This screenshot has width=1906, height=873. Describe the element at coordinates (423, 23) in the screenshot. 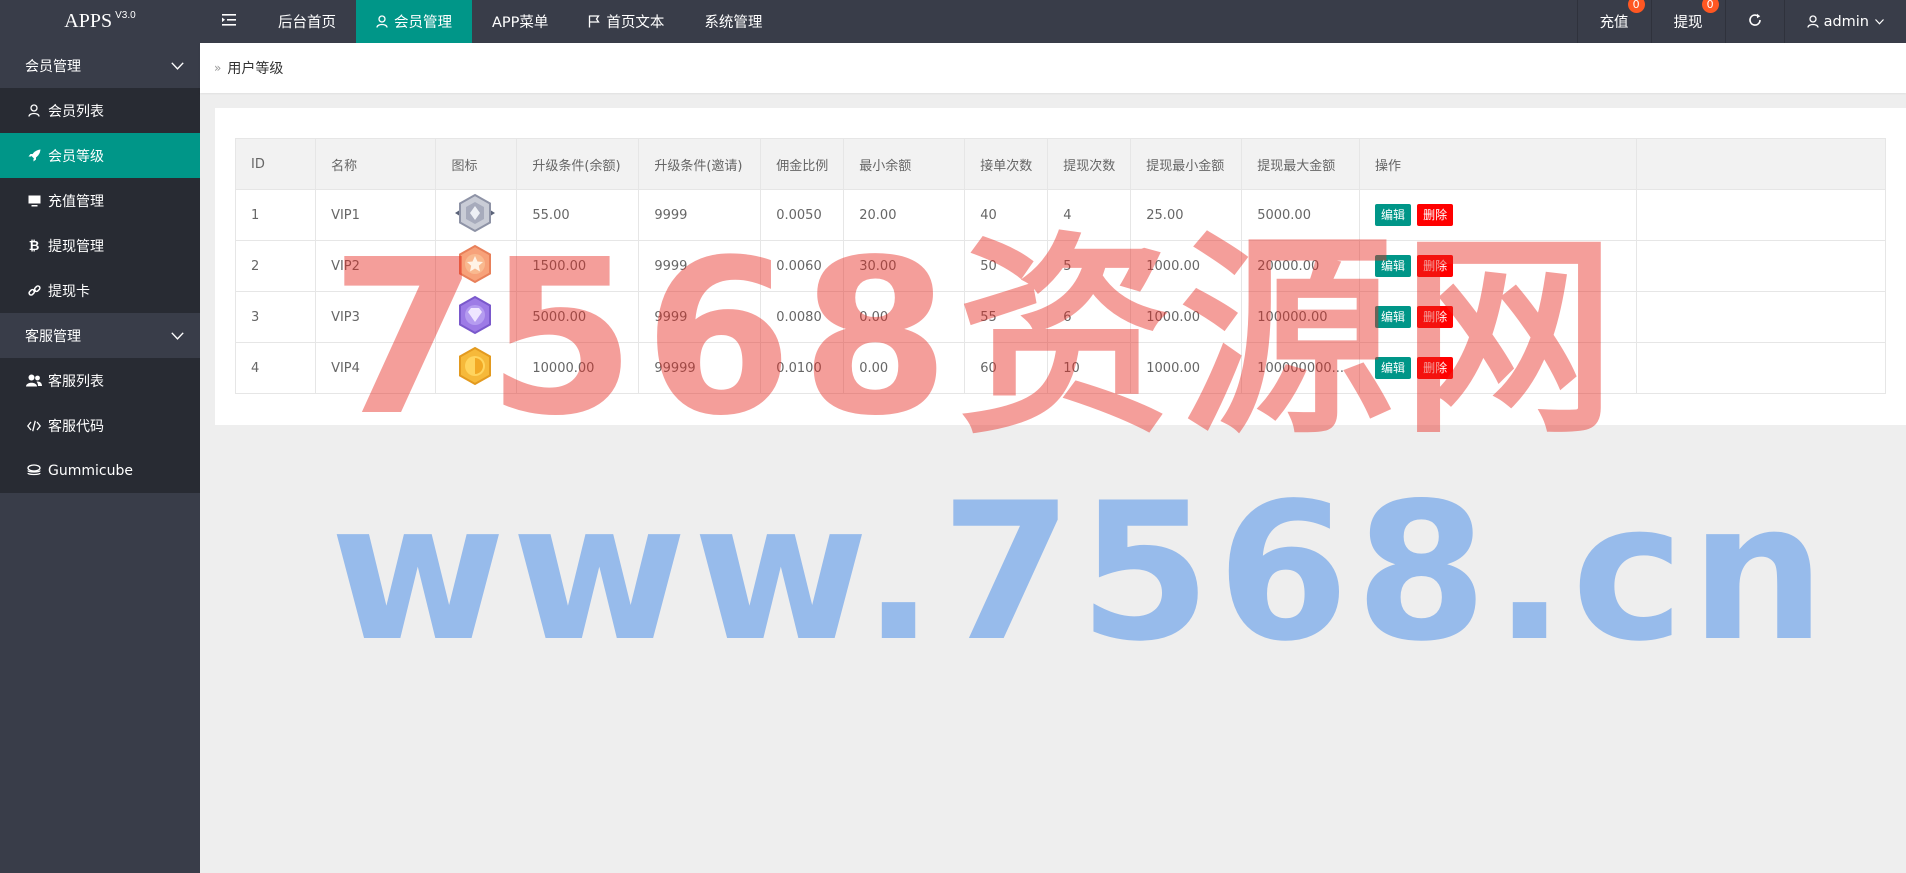

I see `nav-member-label: 会员管理` at that location.